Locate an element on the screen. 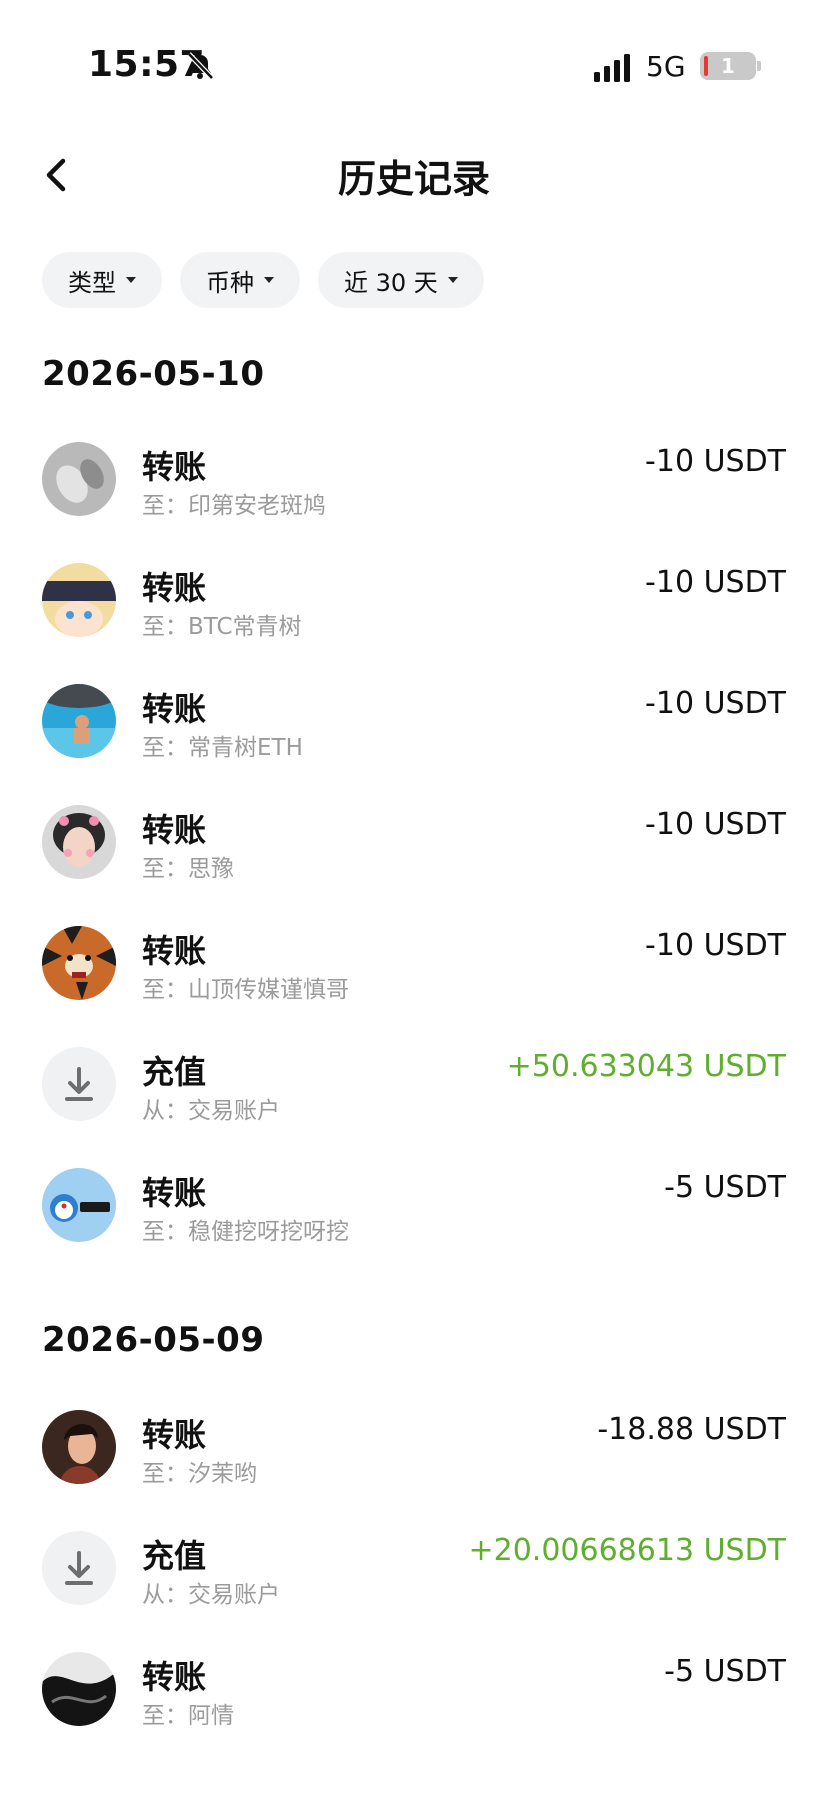  filter-date-range-chip: 近 30 天 is located at coordinates (401, 280).